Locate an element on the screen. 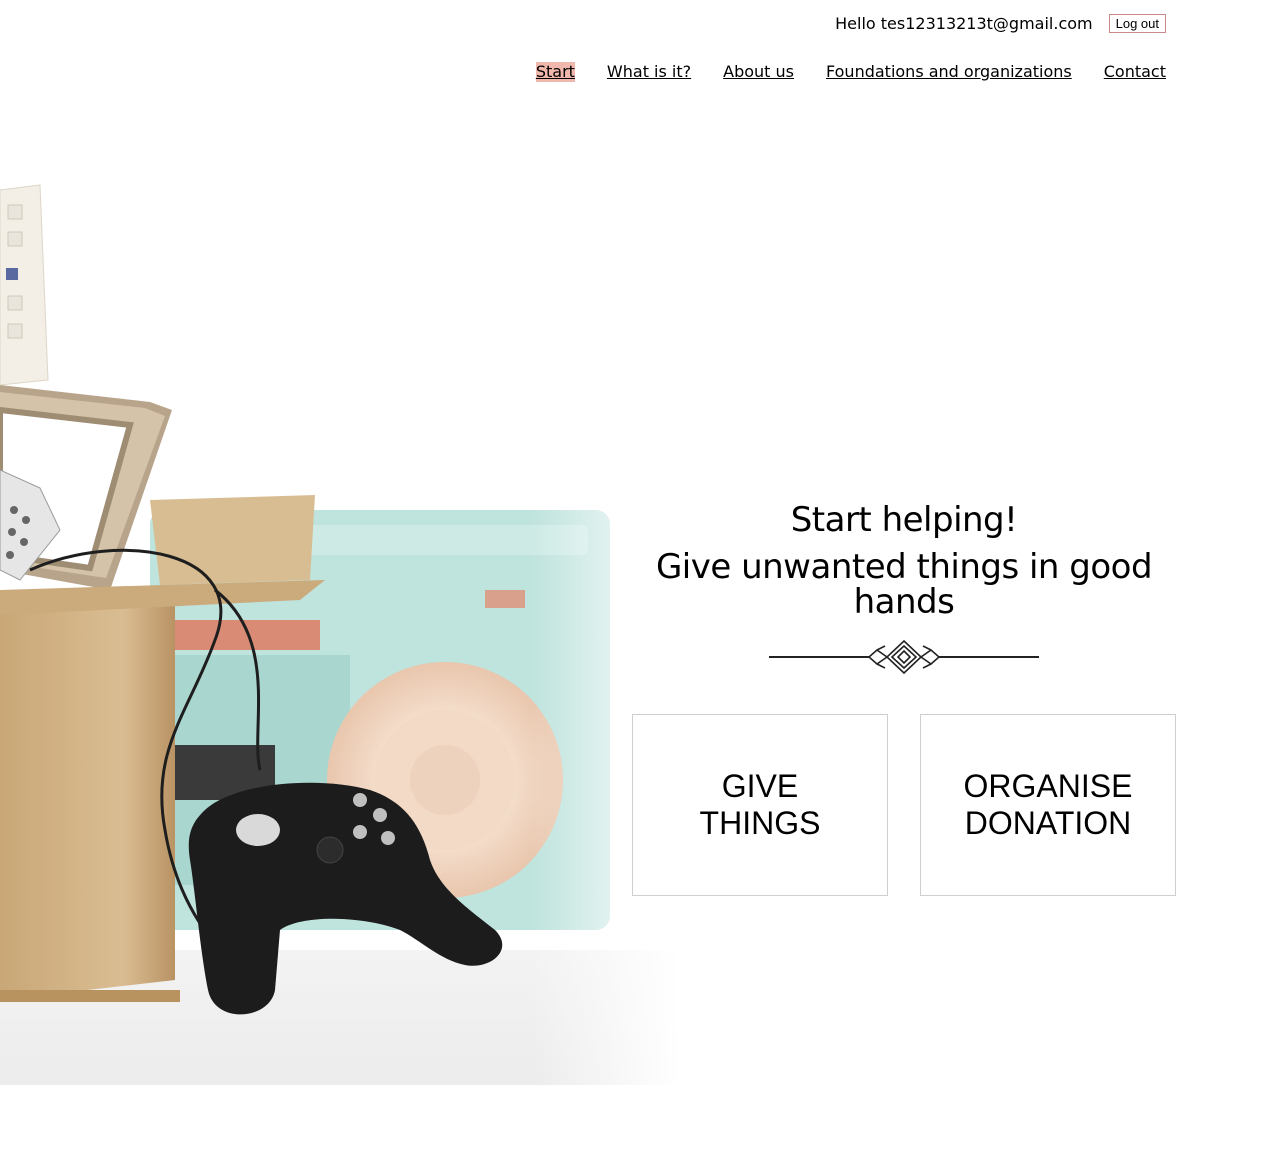 The image size is (1278, 1157). organise-donation-button: ORGANISE DONATION is located at coordinates (1048, 805).